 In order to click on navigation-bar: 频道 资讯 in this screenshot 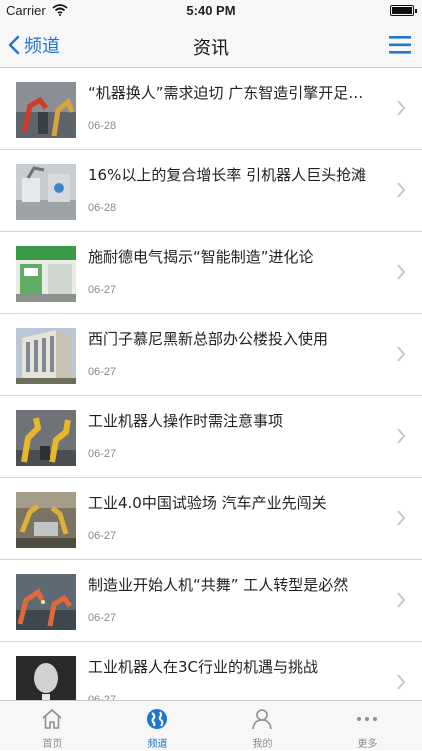, I will do `click(211, 45)`.